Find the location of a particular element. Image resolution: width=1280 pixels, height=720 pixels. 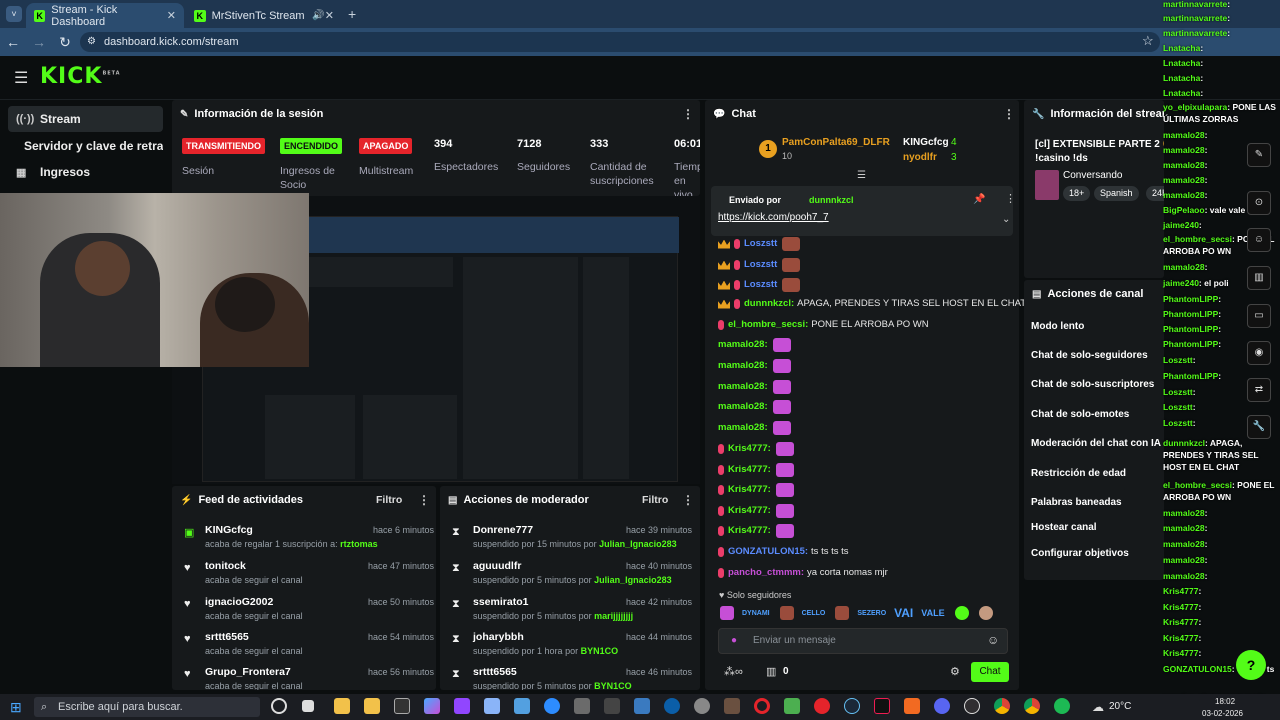

opera-icon is located at coordinates (762, 706).